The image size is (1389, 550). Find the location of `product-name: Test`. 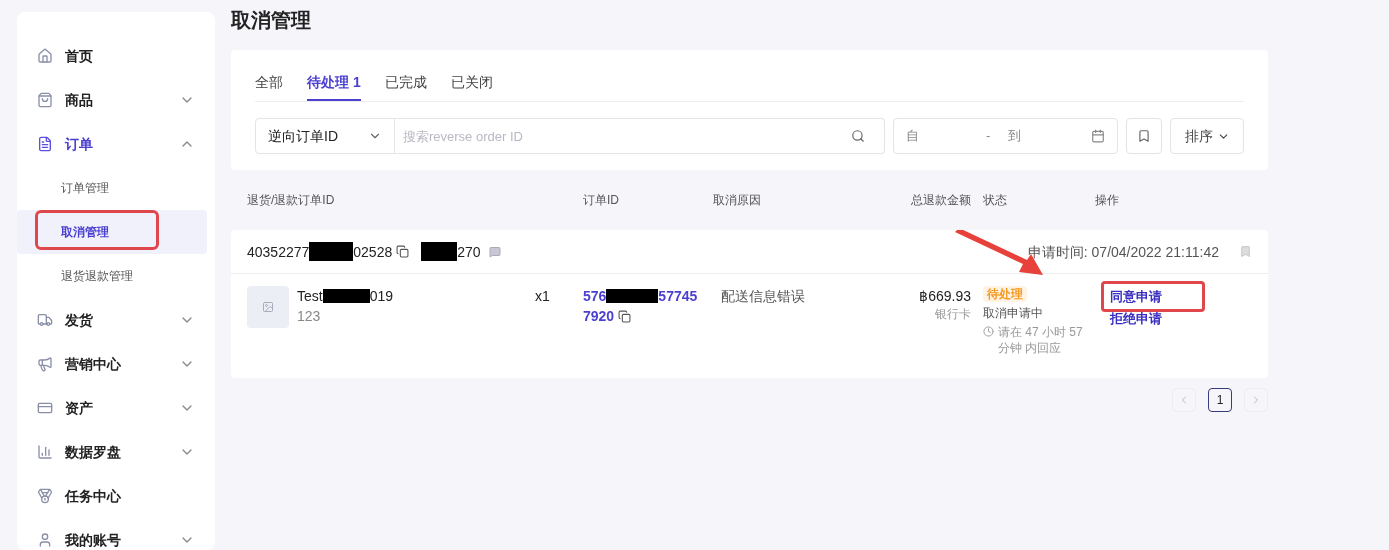

product-name: Test is located at coordinates (310, 296).